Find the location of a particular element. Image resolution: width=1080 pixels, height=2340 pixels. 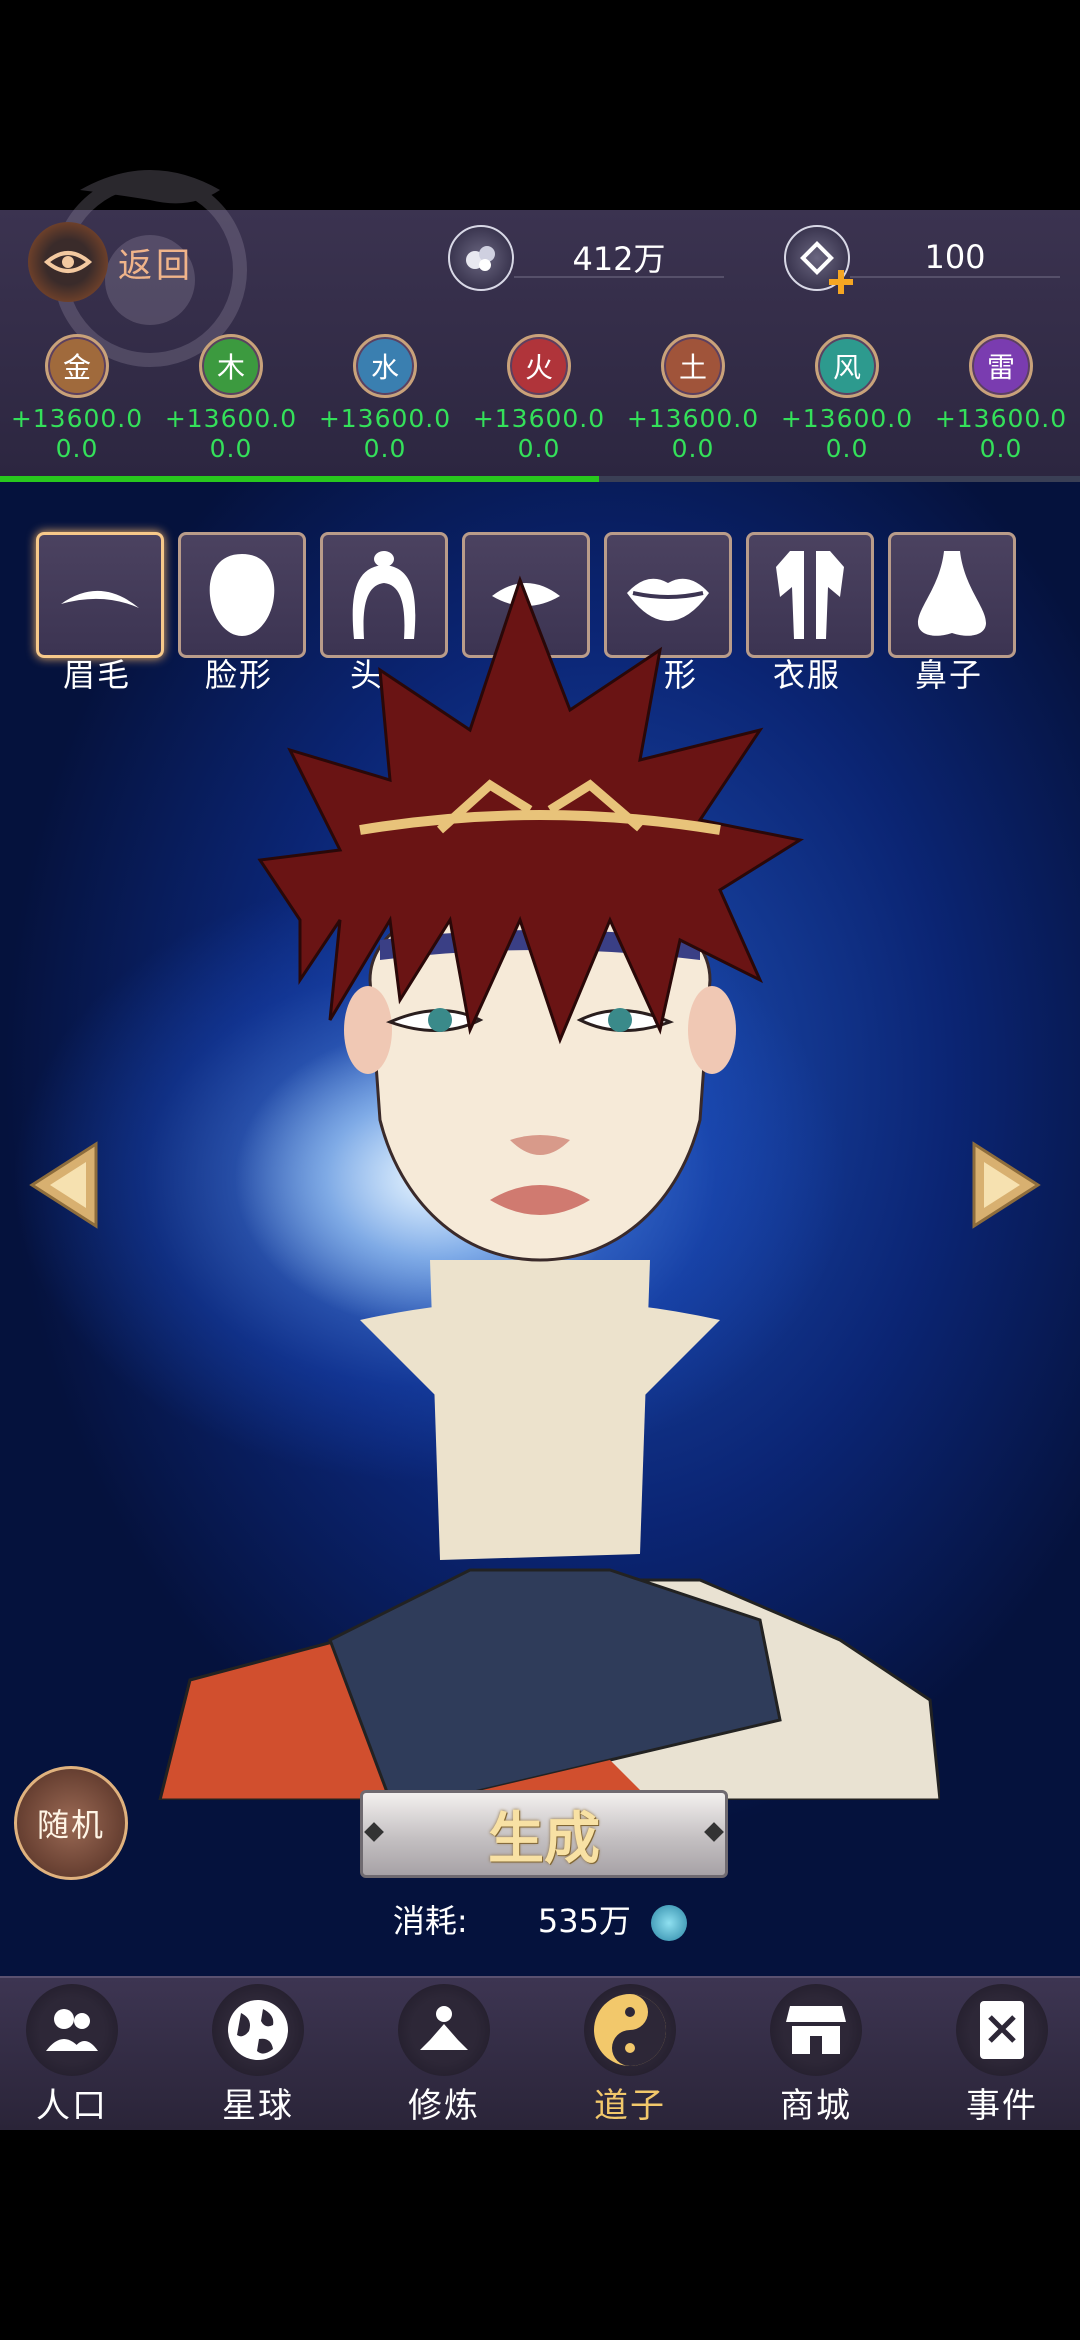

nav-event: 事件 is located at coordinates (1001, 2055).